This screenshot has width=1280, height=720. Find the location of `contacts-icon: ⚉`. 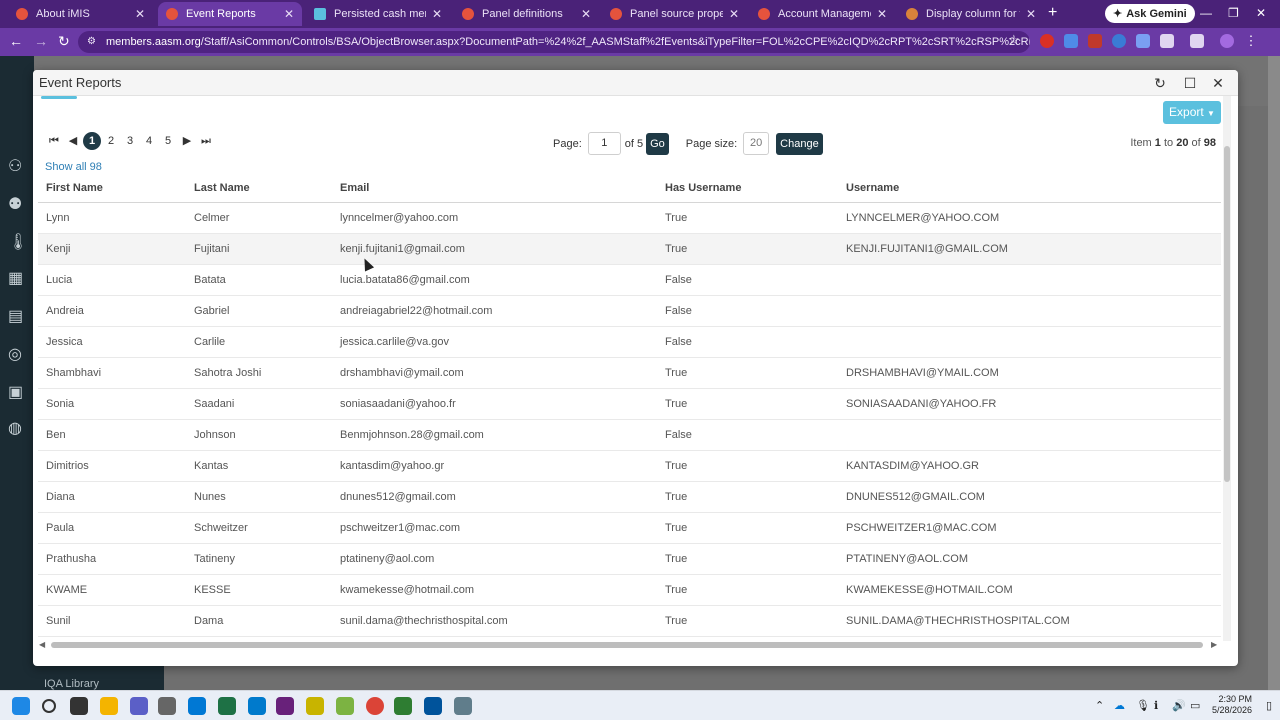

contacts-icon: ⚉ is located at coordinates (18, 204).